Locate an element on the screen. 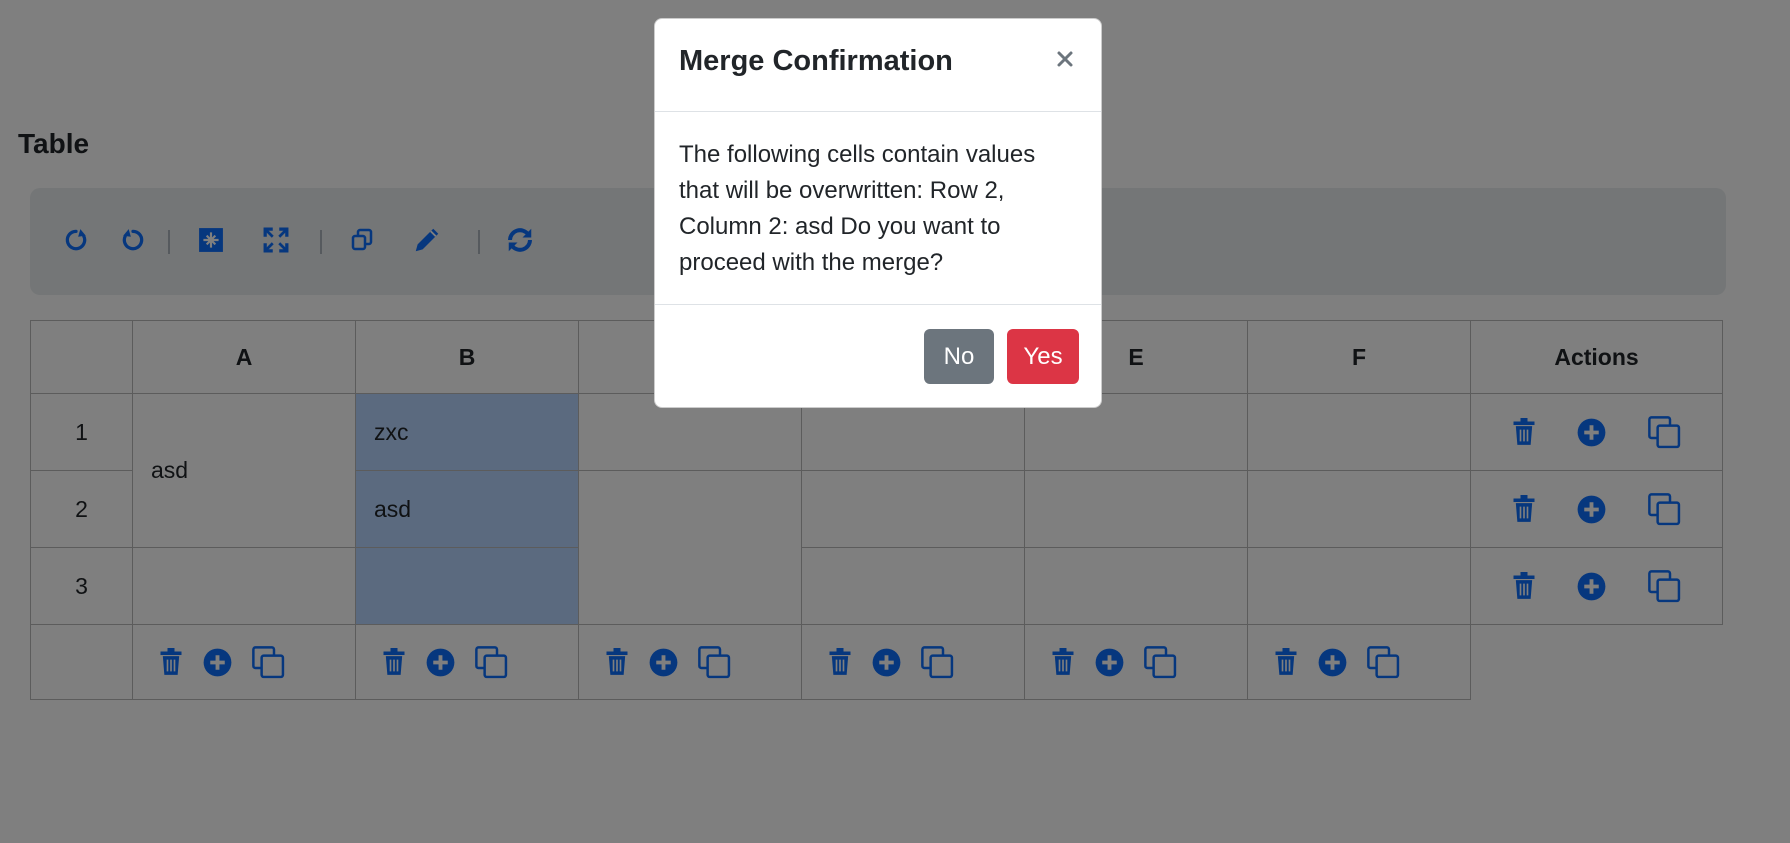  modal-header: Merge Confirmation is located at coordinates (878, 65).